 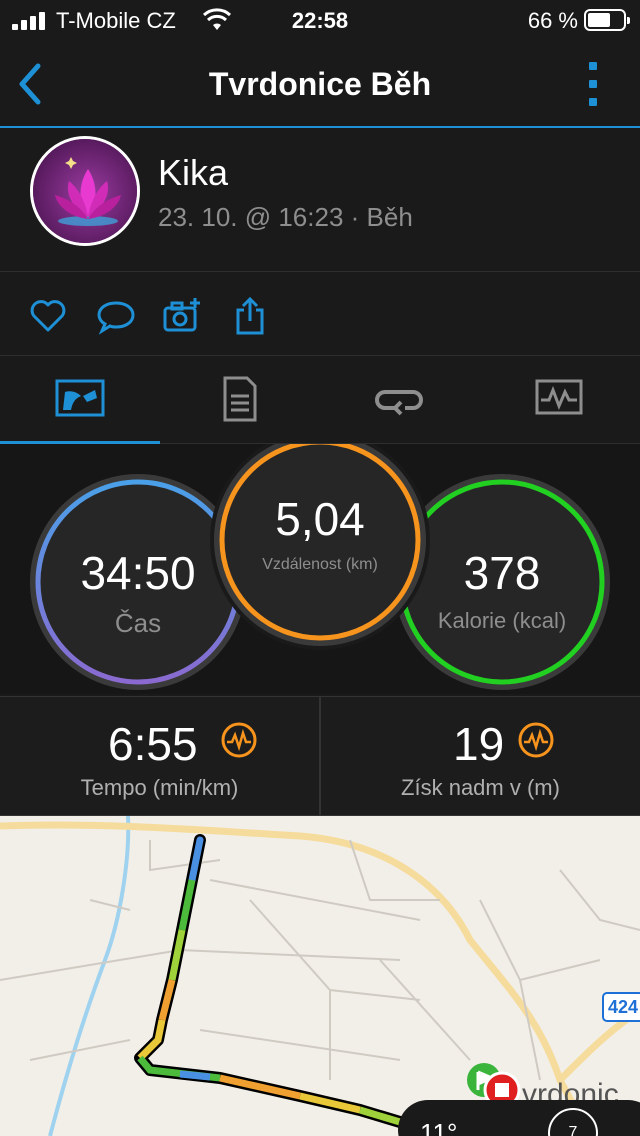 I want to click on battery-icon, so click(x=607, y=20).